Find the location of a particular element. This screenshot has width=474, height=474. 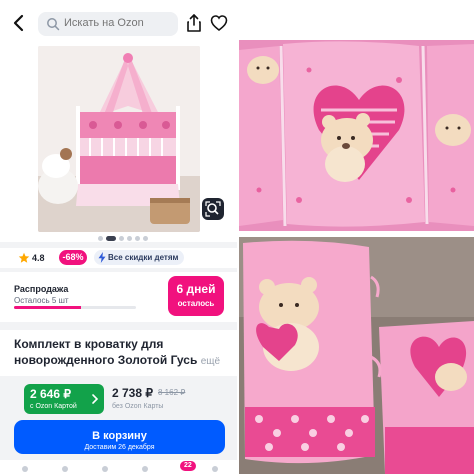

discount-badge: -68% is located at coordinates (73, 257).